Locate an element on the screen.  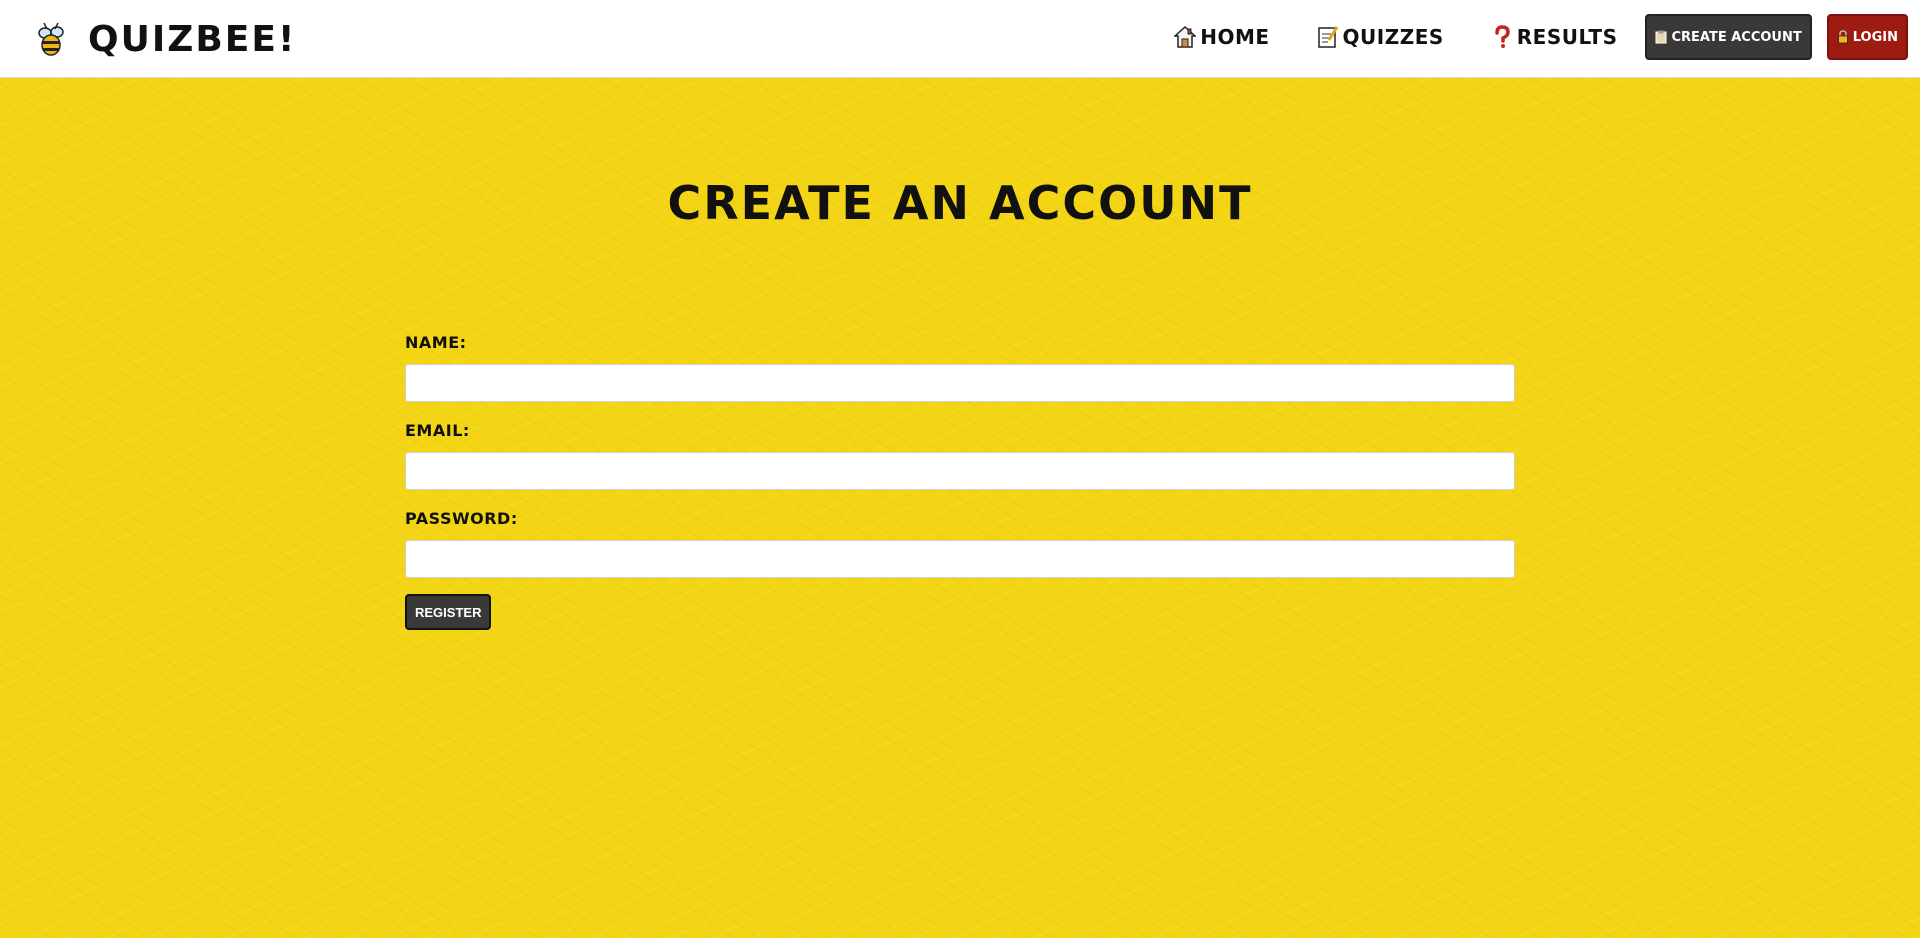
question-mark-icon is located at coordinates (1502, 36).